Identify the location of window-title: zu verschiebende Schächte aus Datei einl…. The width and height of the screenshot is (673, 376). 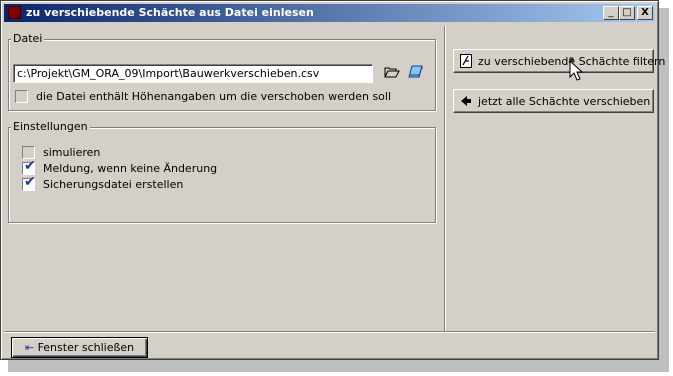
(170, 12).